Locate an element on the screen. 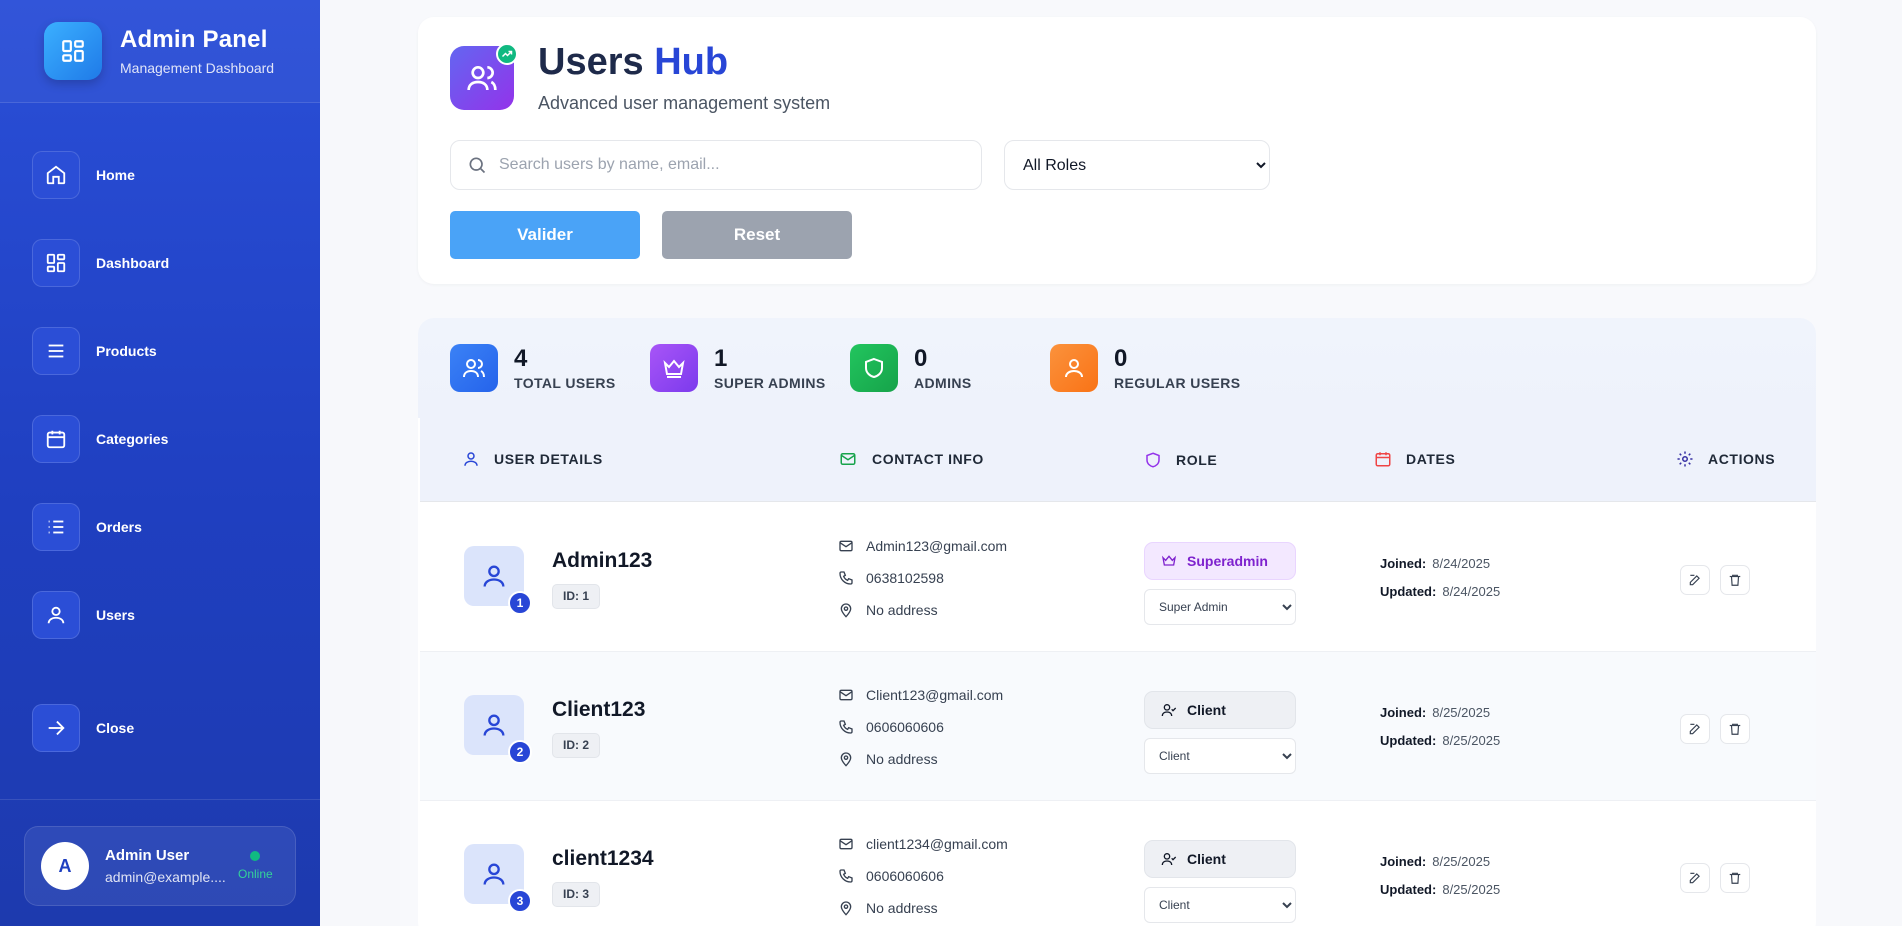 This screenshot has width=1902, height=926. sidebar-close-button: Close is located at coordinates (83, 728).